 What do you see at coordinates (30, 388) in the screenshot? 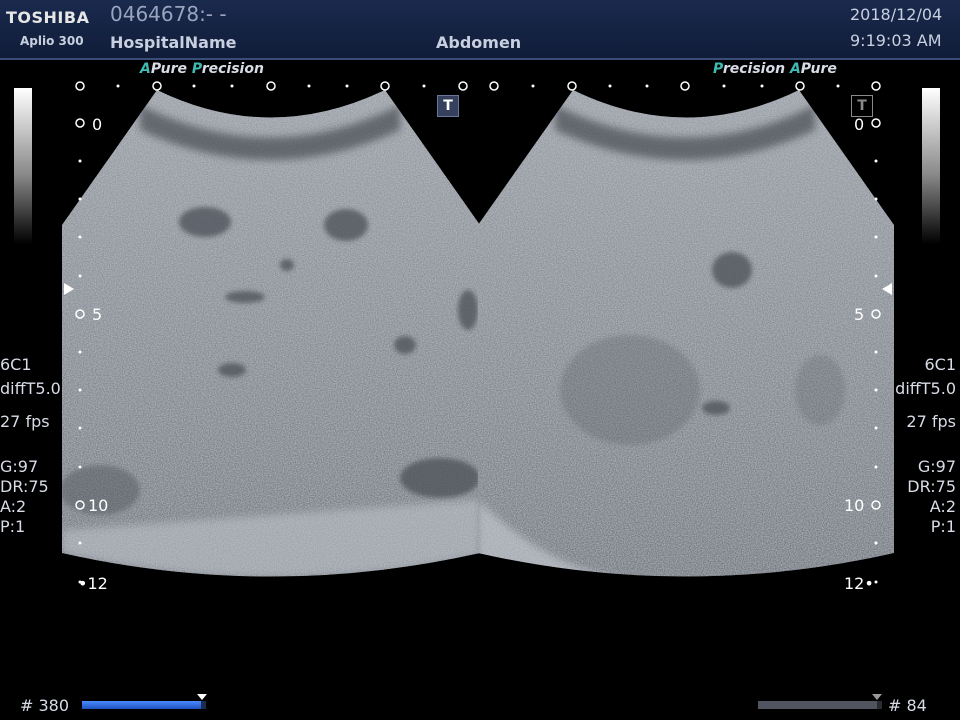
I see `left-mode: diffT5.0` at bounding box center [30, 388].